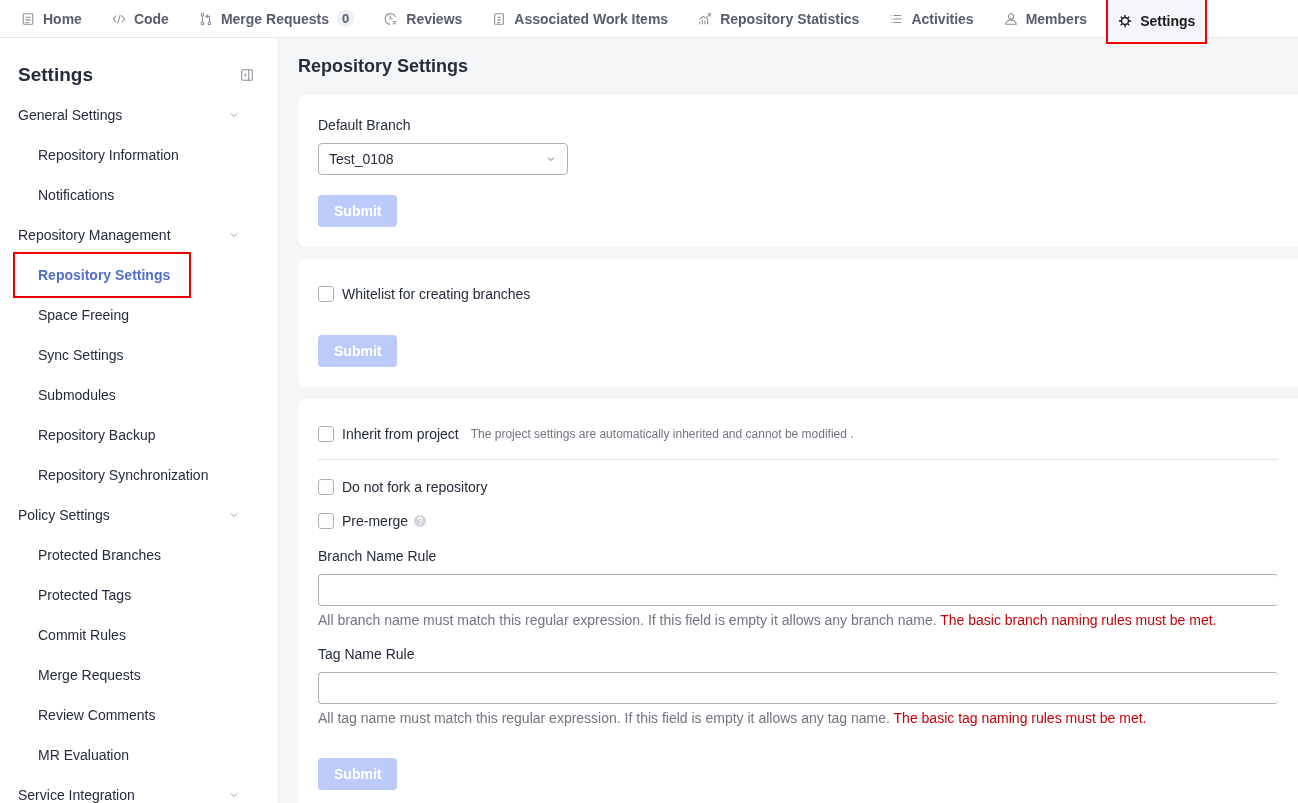 This screenshot has height=803, width=1298. I want to click on page-title: Repository Settings, so click(384, 66).